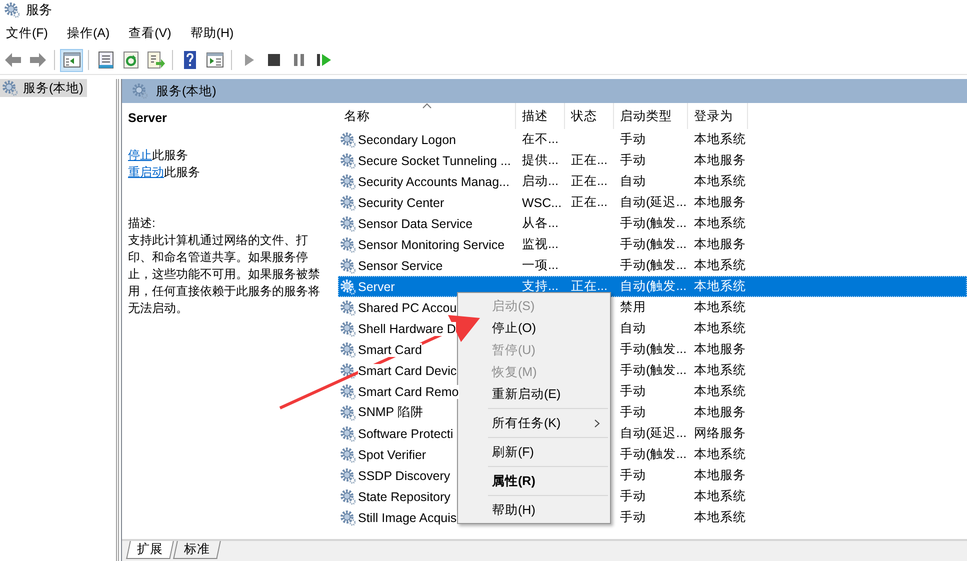 This screenshot has width=967, height=561. I want to click on refresh-icon, so click(130, 60).